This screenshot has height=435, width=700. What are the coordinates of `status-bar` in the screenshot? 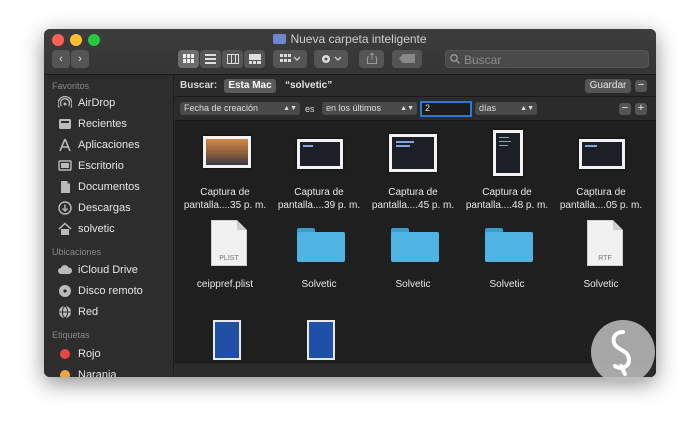 It's located at (415, 369).